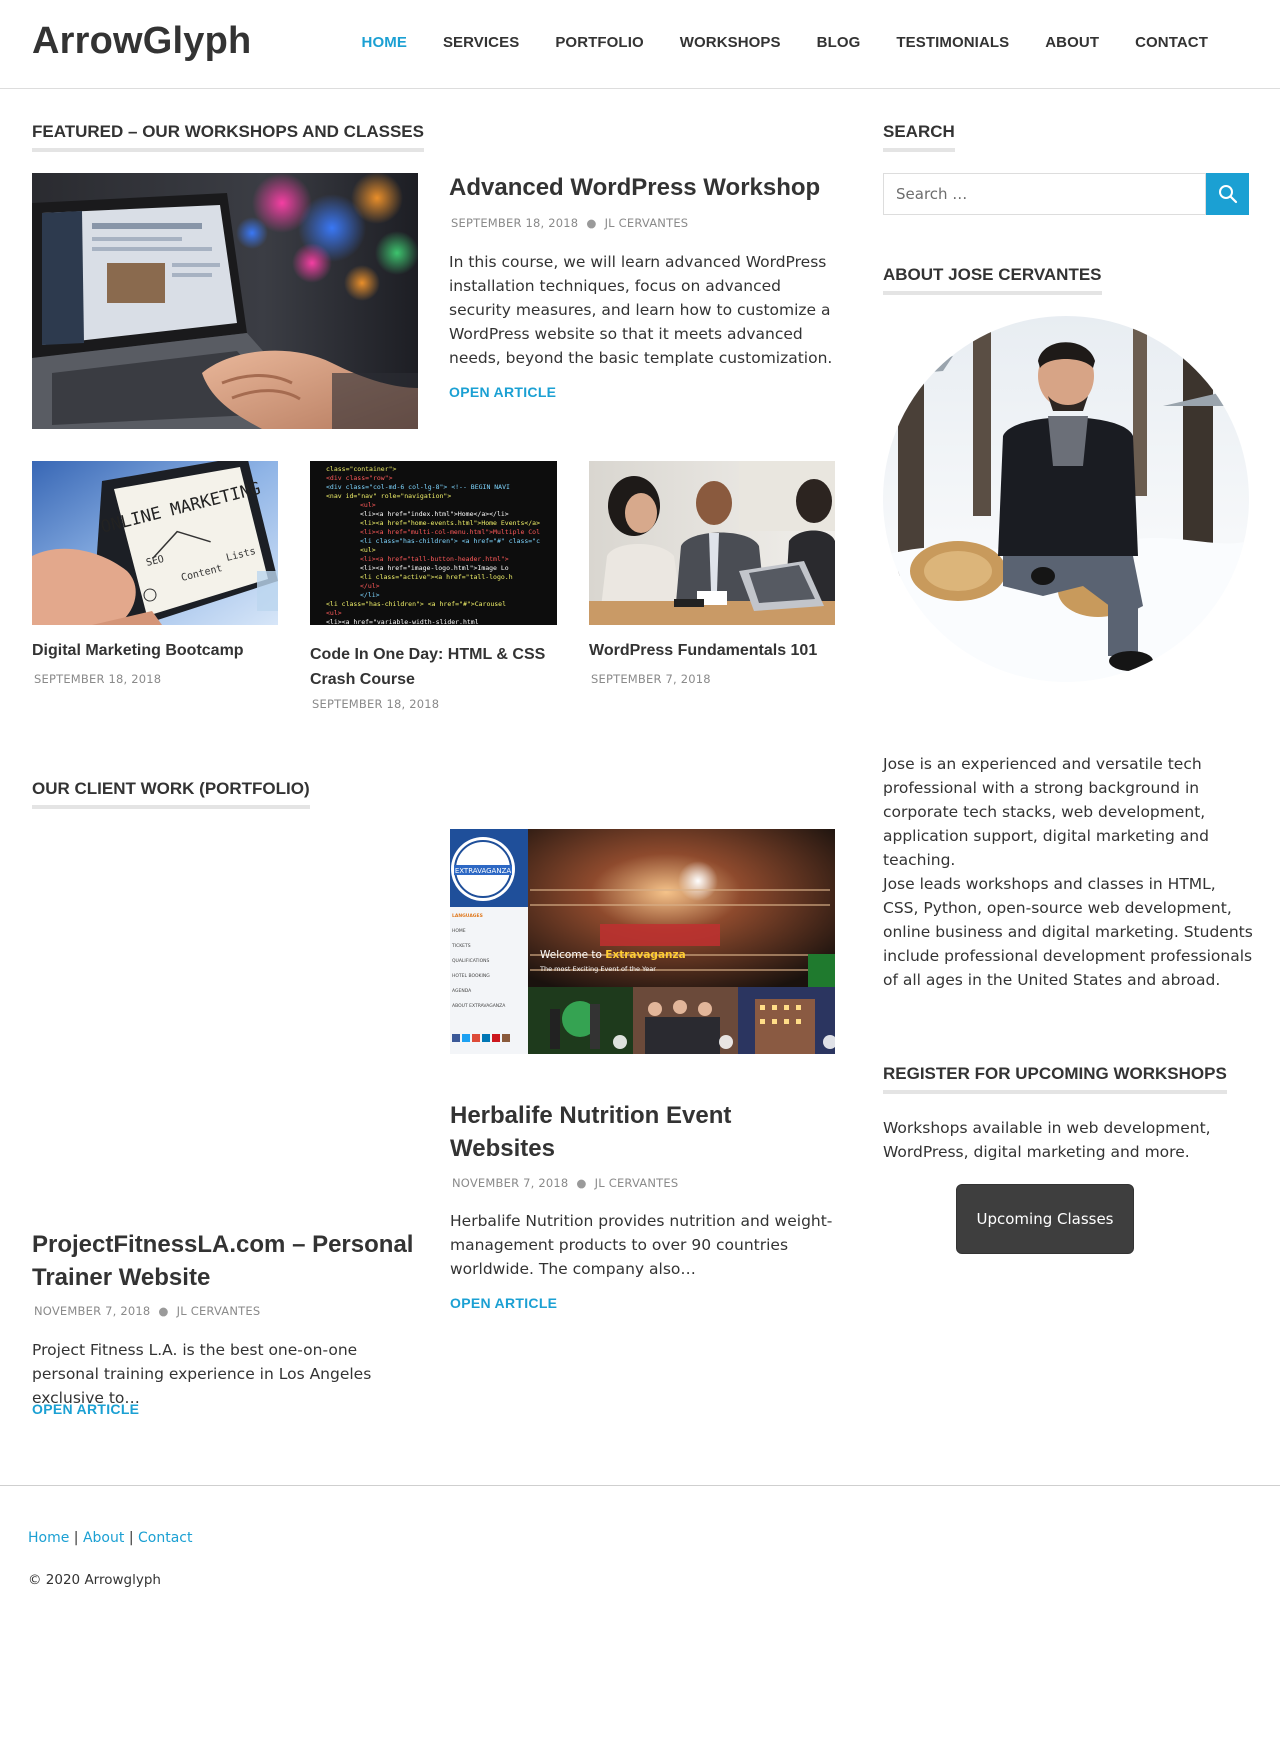 This screenshot has width=1280, height=1746. I want to click on nav-item-about: ABOUT, so click(1072, 42).